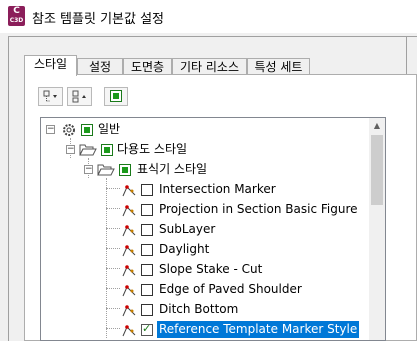  Describe the element at coordinates (16, 16) in the screenshot. I see `civil3d-app-icon: C C3D` at that location.